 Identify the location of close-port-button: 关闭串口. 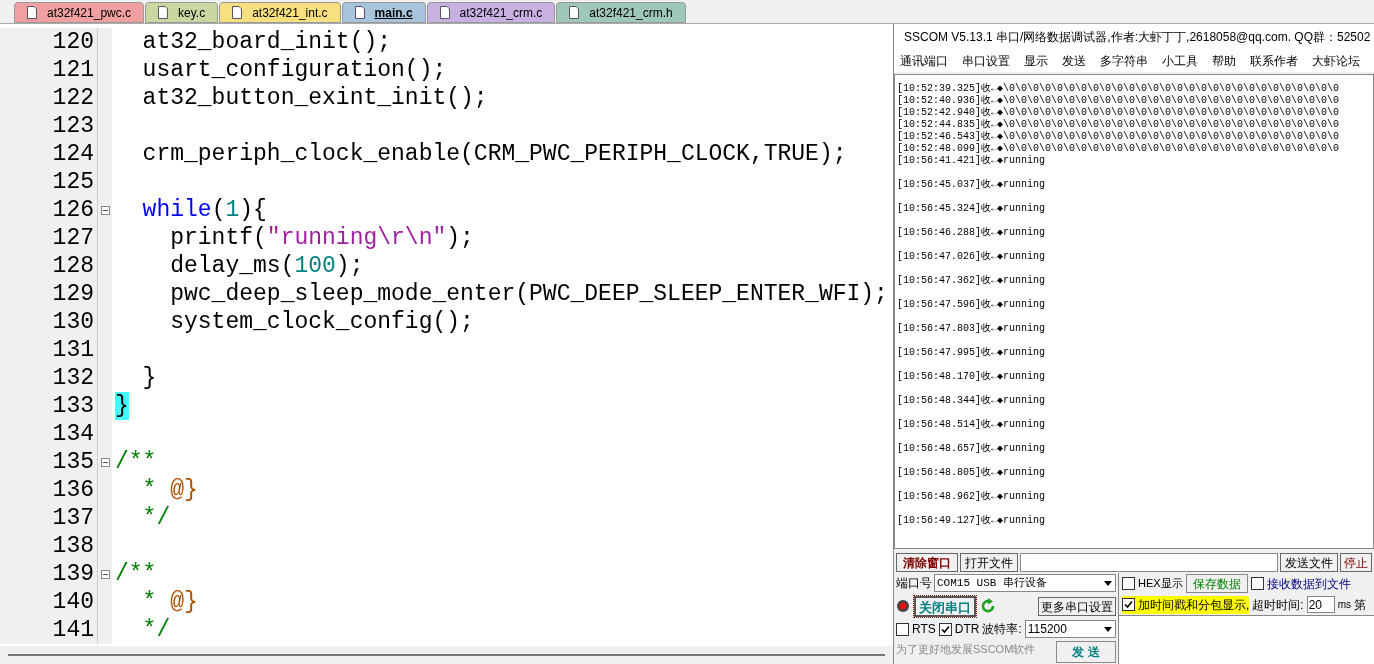
(945, 606).